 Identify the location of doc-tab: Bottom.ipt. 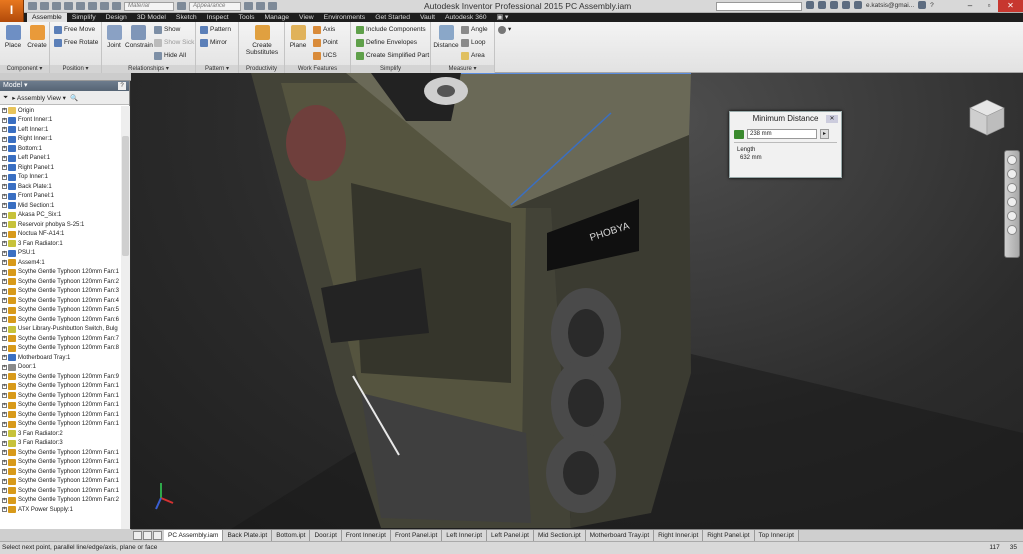
(291, 535).